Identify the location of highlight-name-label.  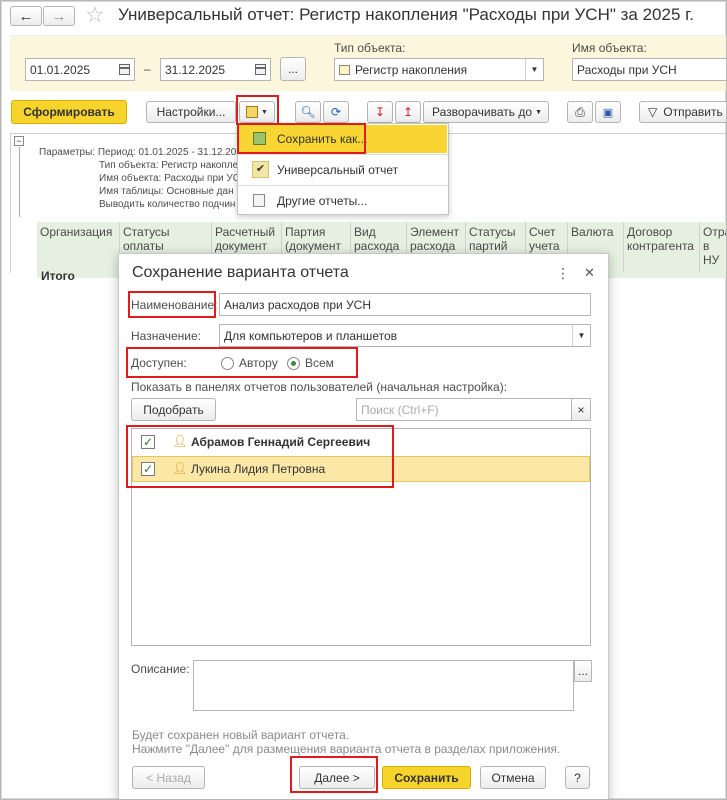
(172, 304).